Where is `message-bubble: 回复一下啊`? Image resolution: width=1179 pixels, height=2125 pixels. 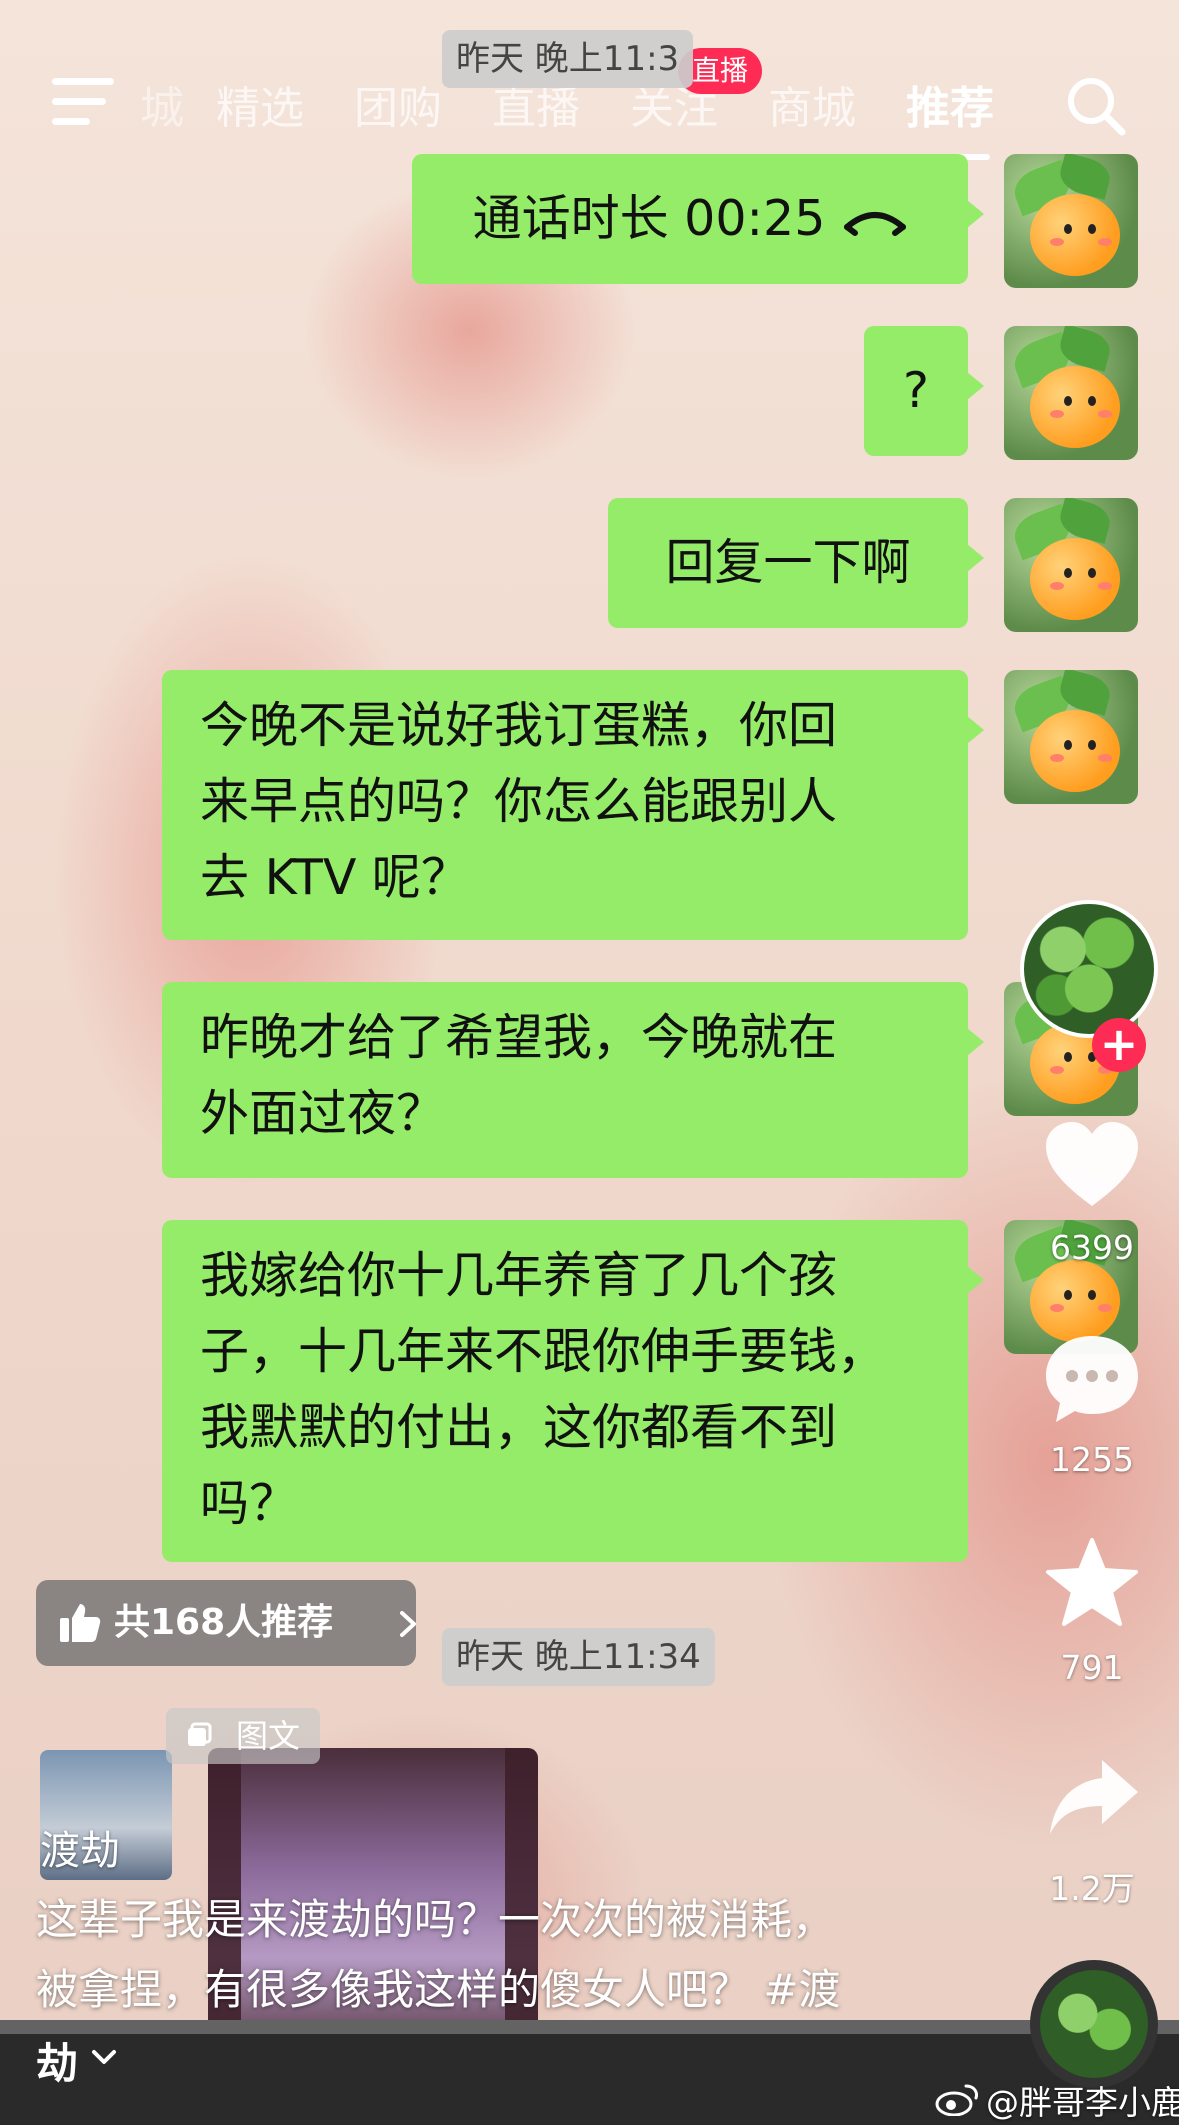
message-bubble: 回复一下啊 is located at coordinates (796, 563).